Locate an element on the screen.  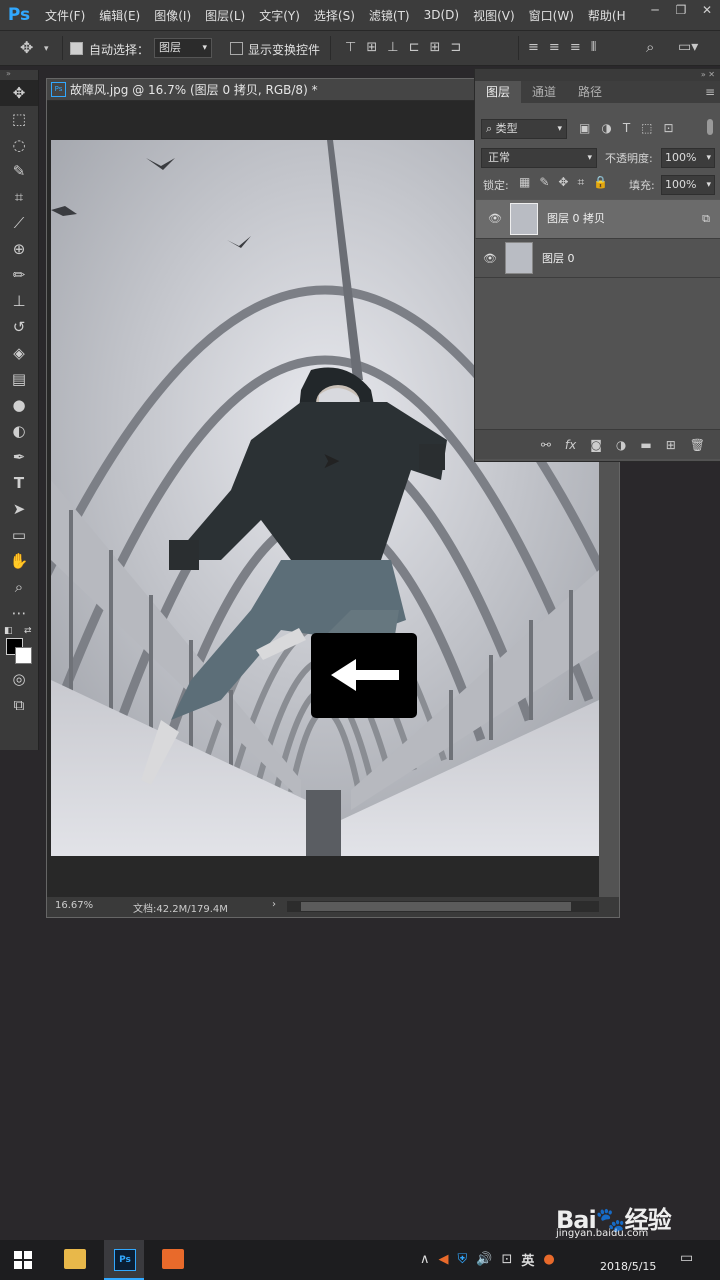
auto-select-checkbox is located at coordinates (76, 48).